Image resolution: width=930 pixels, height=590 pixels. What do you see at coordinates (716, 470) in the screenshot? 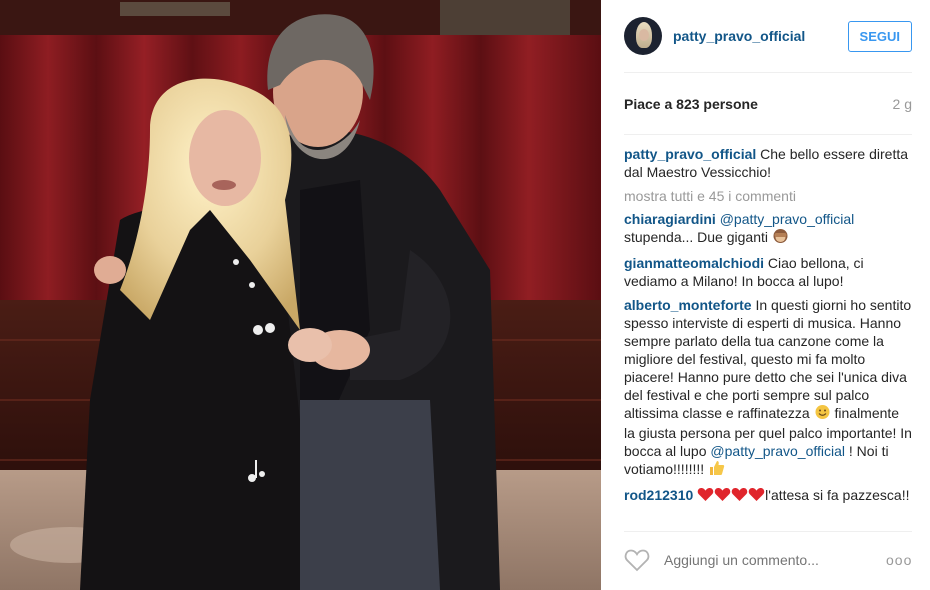
I see `thumbs-up-icon` at bounding box center [716, 470].